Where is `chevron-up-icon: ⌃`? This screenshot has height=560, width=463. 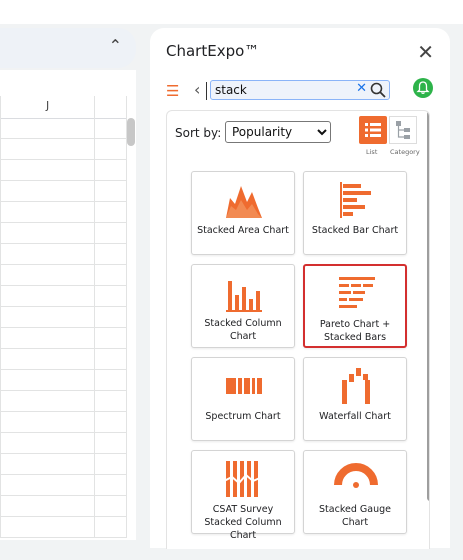
chevron-up-icon: ⌃ is located at coordinates (115, 45).